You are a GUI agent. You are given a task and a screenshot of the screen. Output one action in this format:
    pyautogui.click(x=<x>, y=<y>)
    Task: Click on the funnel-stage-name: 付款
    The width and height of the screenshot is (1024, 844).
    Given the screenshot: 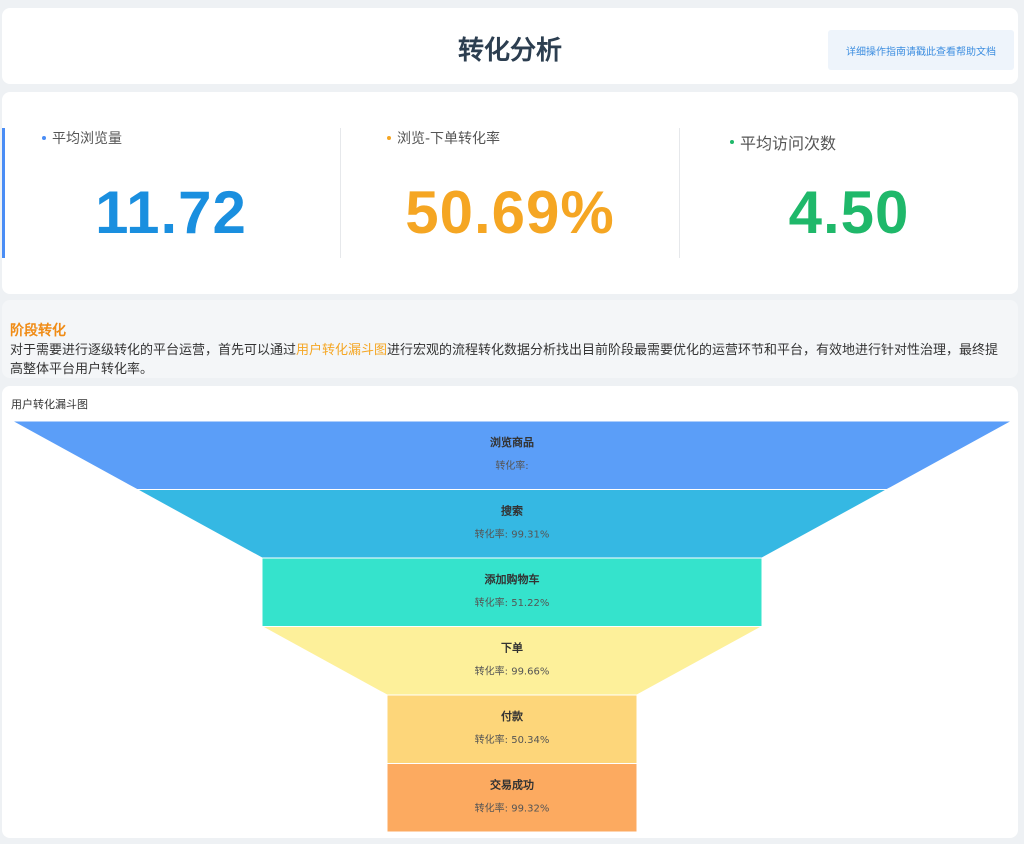 What is the action you would take?
    pyautogui.click(x=512, y=716)
    